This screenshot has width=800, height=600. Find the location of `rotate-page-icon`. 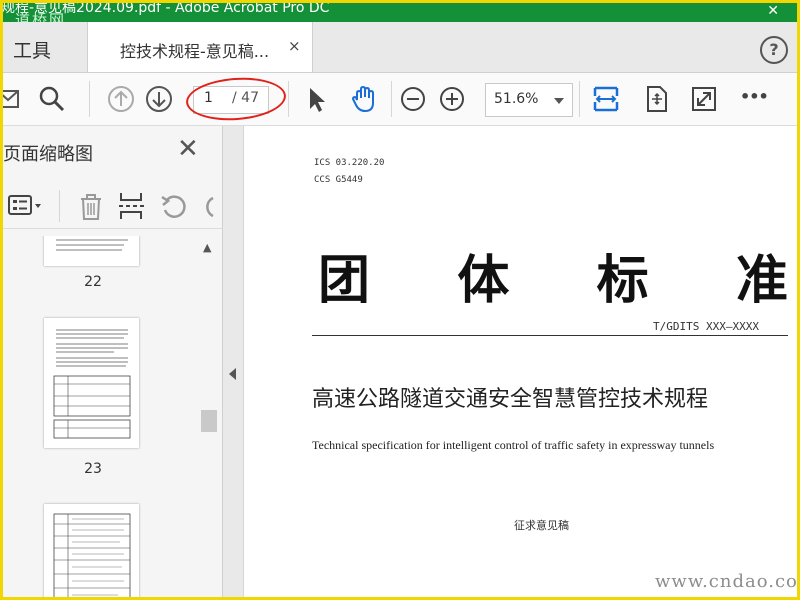

rotate-page-icon is located at coordinates (656, 99).